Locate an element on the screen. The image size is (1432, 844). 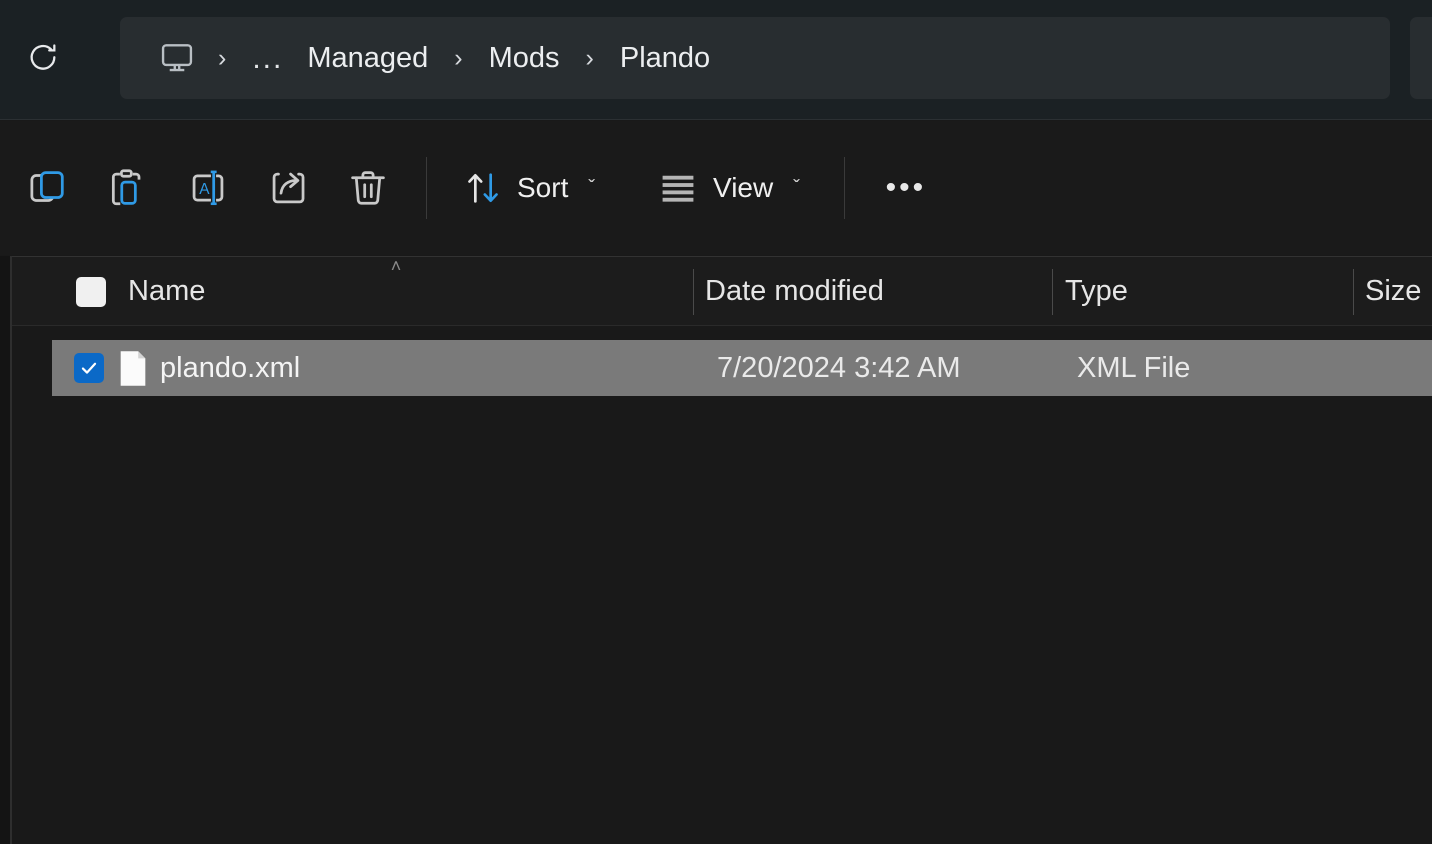
file-type: XML File is located at coordinates (1134, 367).